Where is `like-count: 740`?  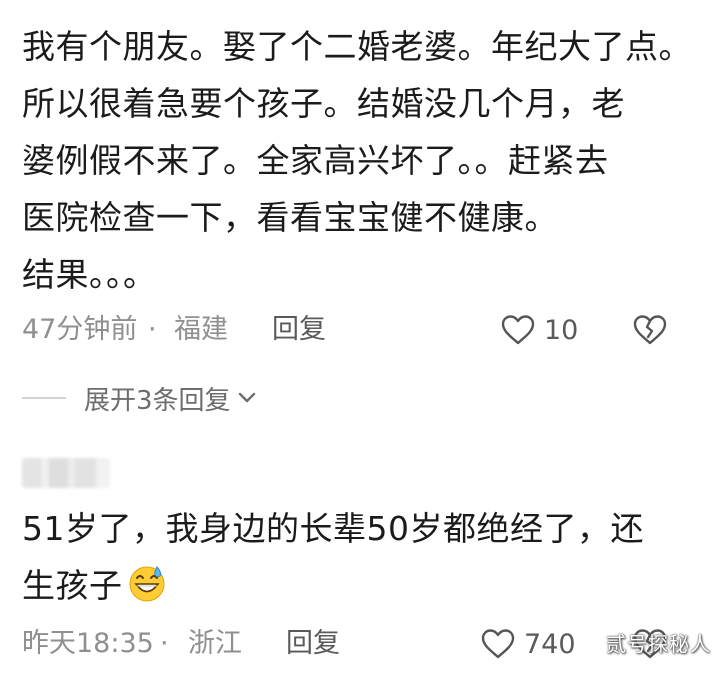 like-count: 740 is located at coordinates (550, 644).